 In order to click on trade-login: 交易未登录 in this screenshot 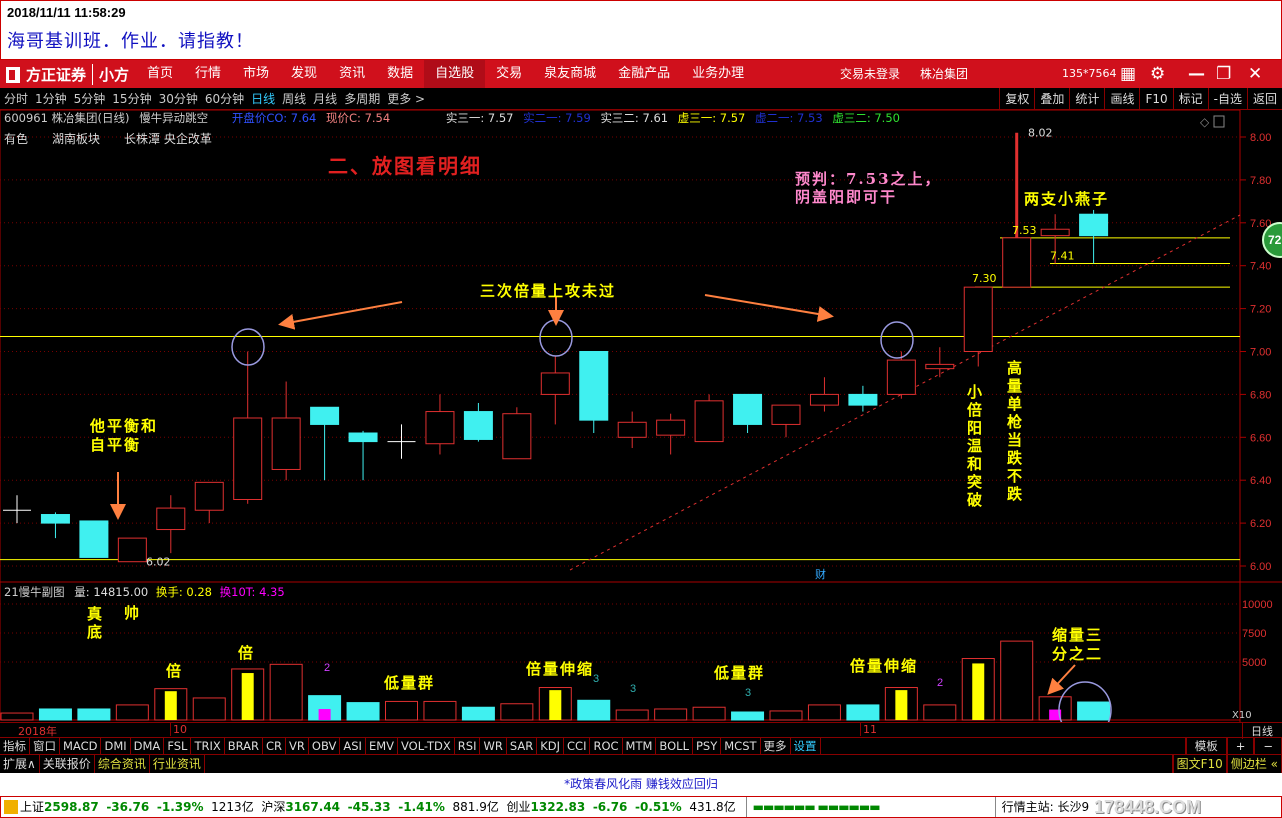, I will do `click(870, 74)`.